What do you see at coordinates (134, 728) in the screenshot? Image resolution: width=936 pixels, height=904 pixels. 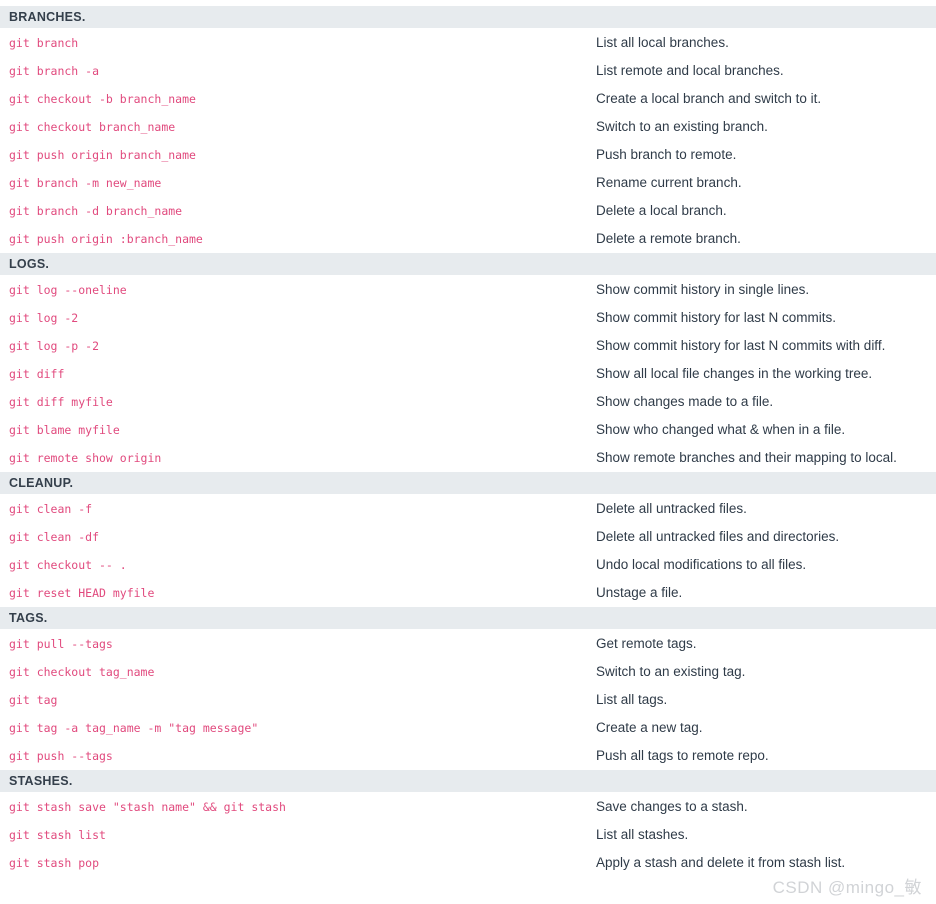 I see `git-command: git tag -a tag_name -m "tag message"` at bounding box center [134, 728].